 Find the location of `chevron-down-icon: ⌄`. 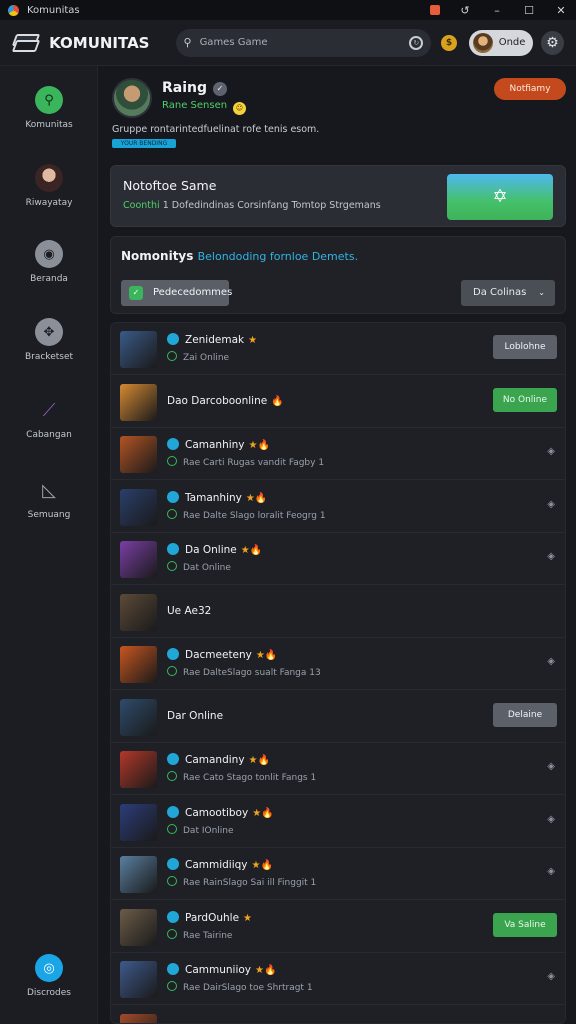

chevron-down-icon: ⌄ is located at coordinates (541, 292).